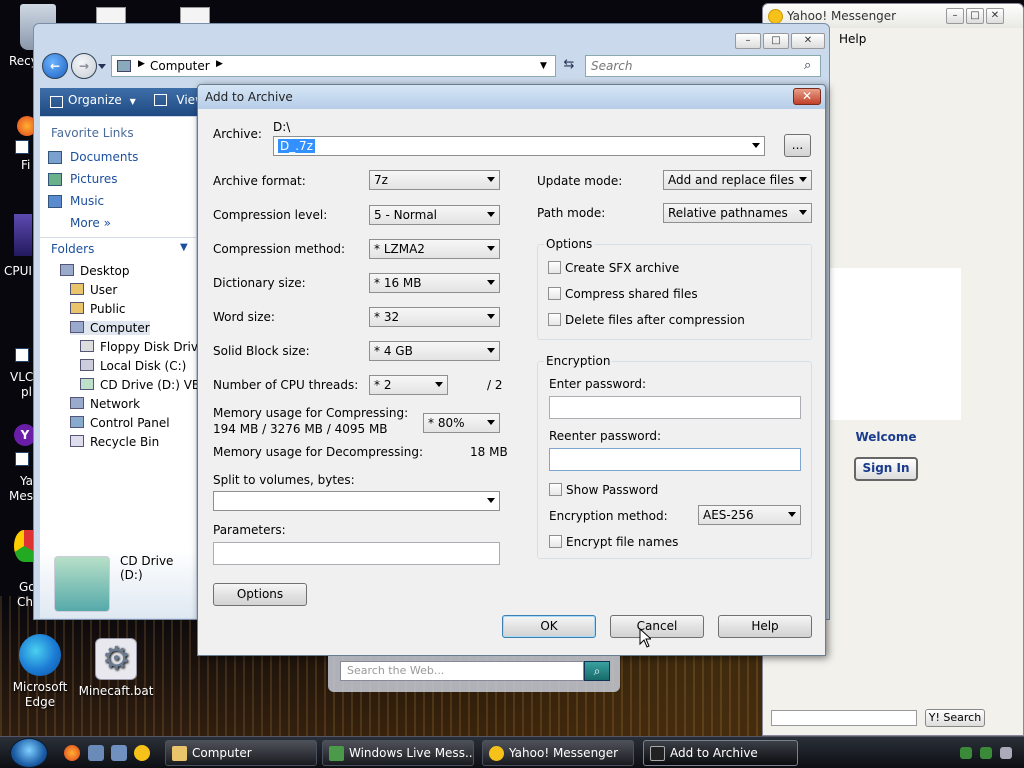  Describe the element at coordinates (96, 753) in the screenshot. I see `show-desktop-icon` at that location.